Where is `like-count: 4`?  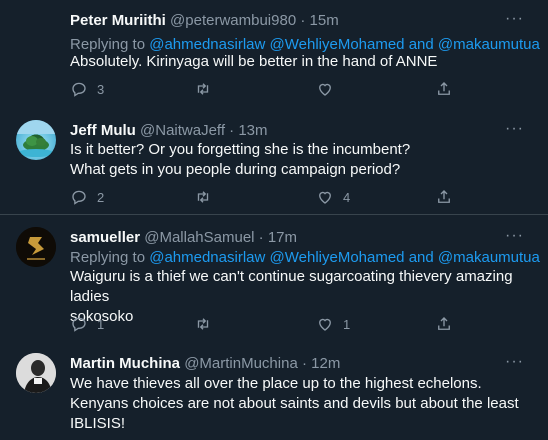
like-count: 4 is located at coordinates (347, 197).